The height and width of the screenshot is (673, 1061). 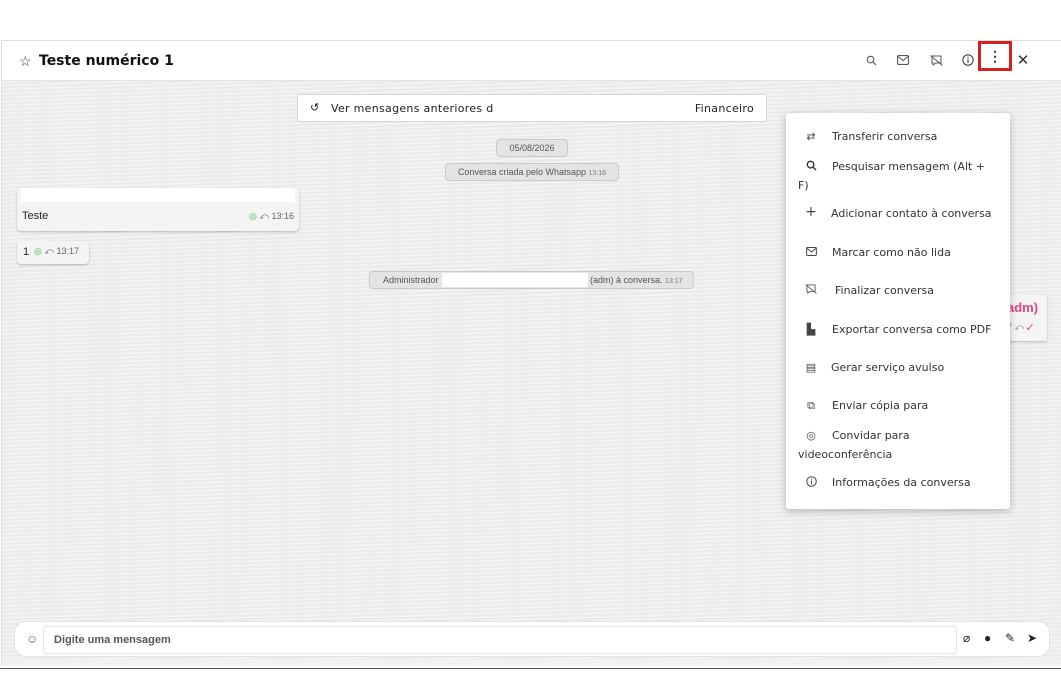 I want to click on date-label: 05/08/2026, so click(x=532, y=148).